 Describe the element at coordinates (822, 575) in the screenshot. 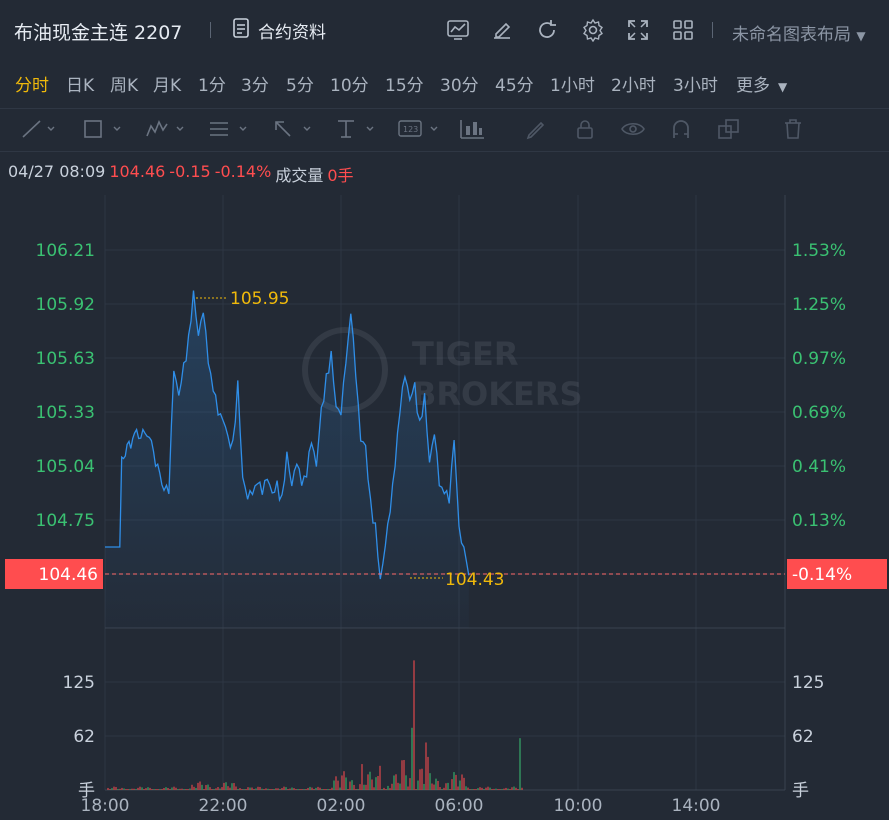

I see `current-pct-label: -0.14%` at that location.